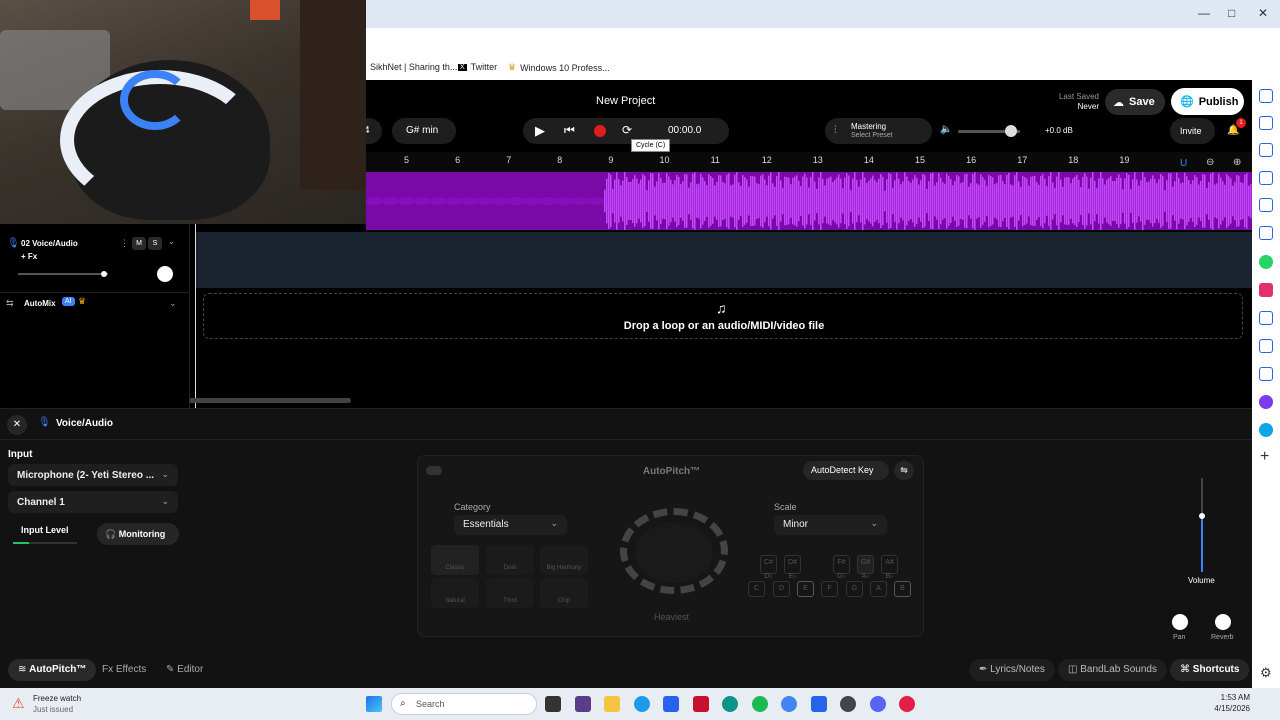  What do you see at coordinates (57, 698) in the screenshot?
I see `weather-title: Freeze watch` at bounding box center [57, 698].